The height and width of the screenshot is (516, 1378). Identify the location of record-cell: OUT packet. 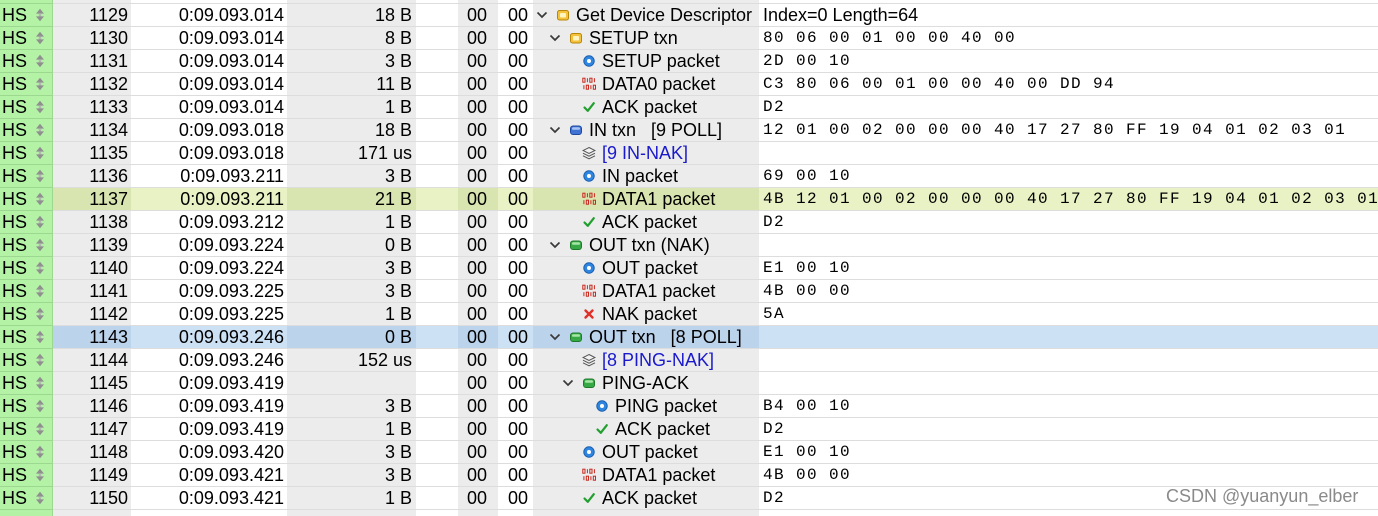
(646, 268).